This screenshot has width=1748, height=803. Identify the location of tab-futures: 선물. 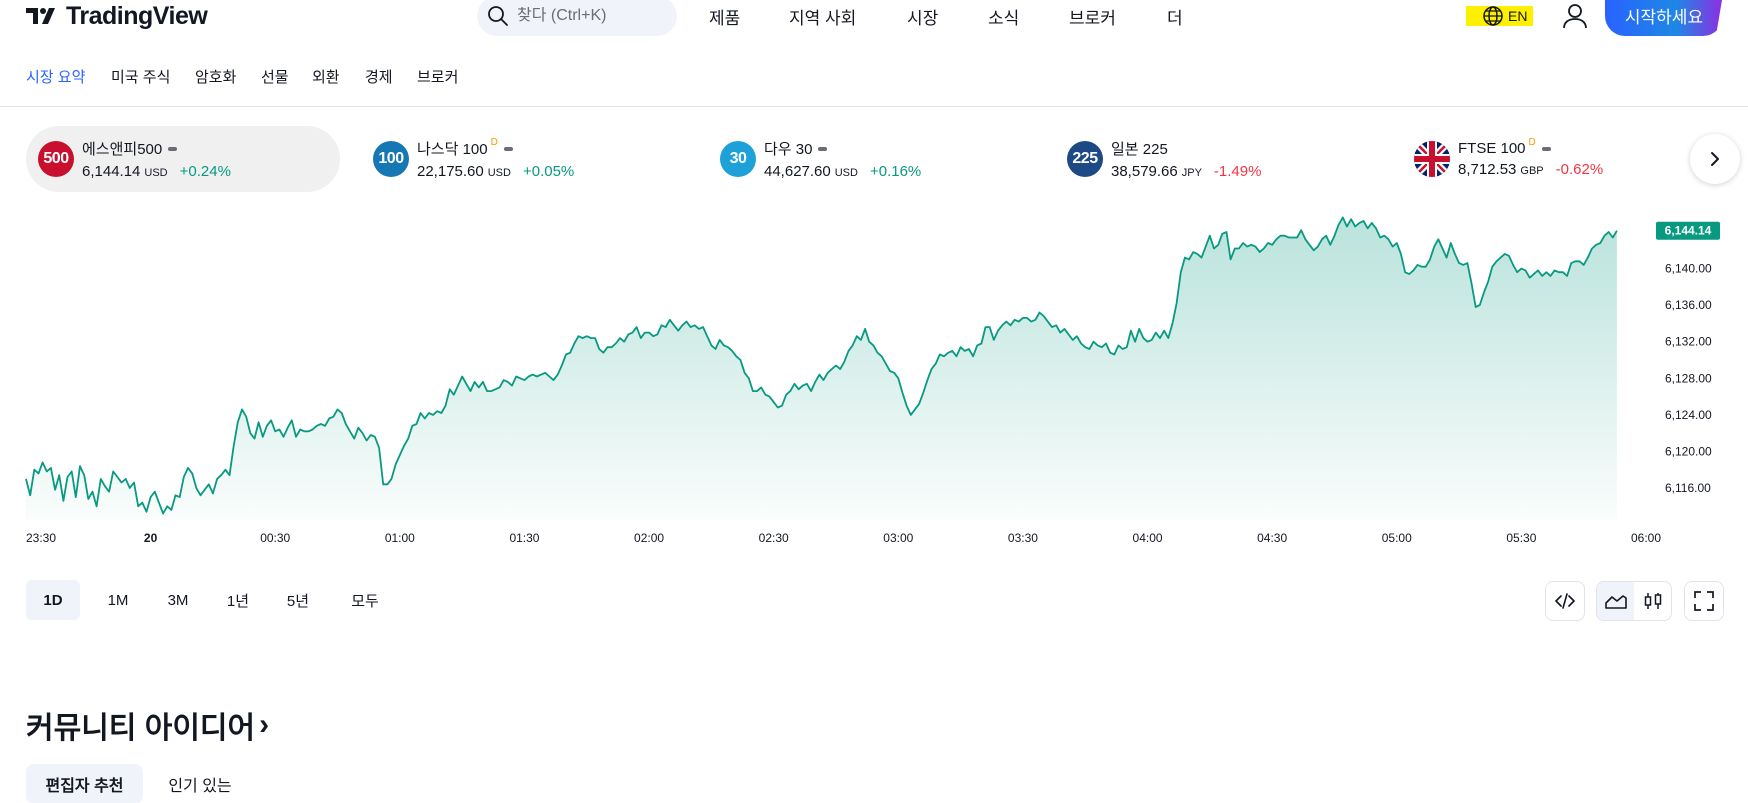
(275, 76).